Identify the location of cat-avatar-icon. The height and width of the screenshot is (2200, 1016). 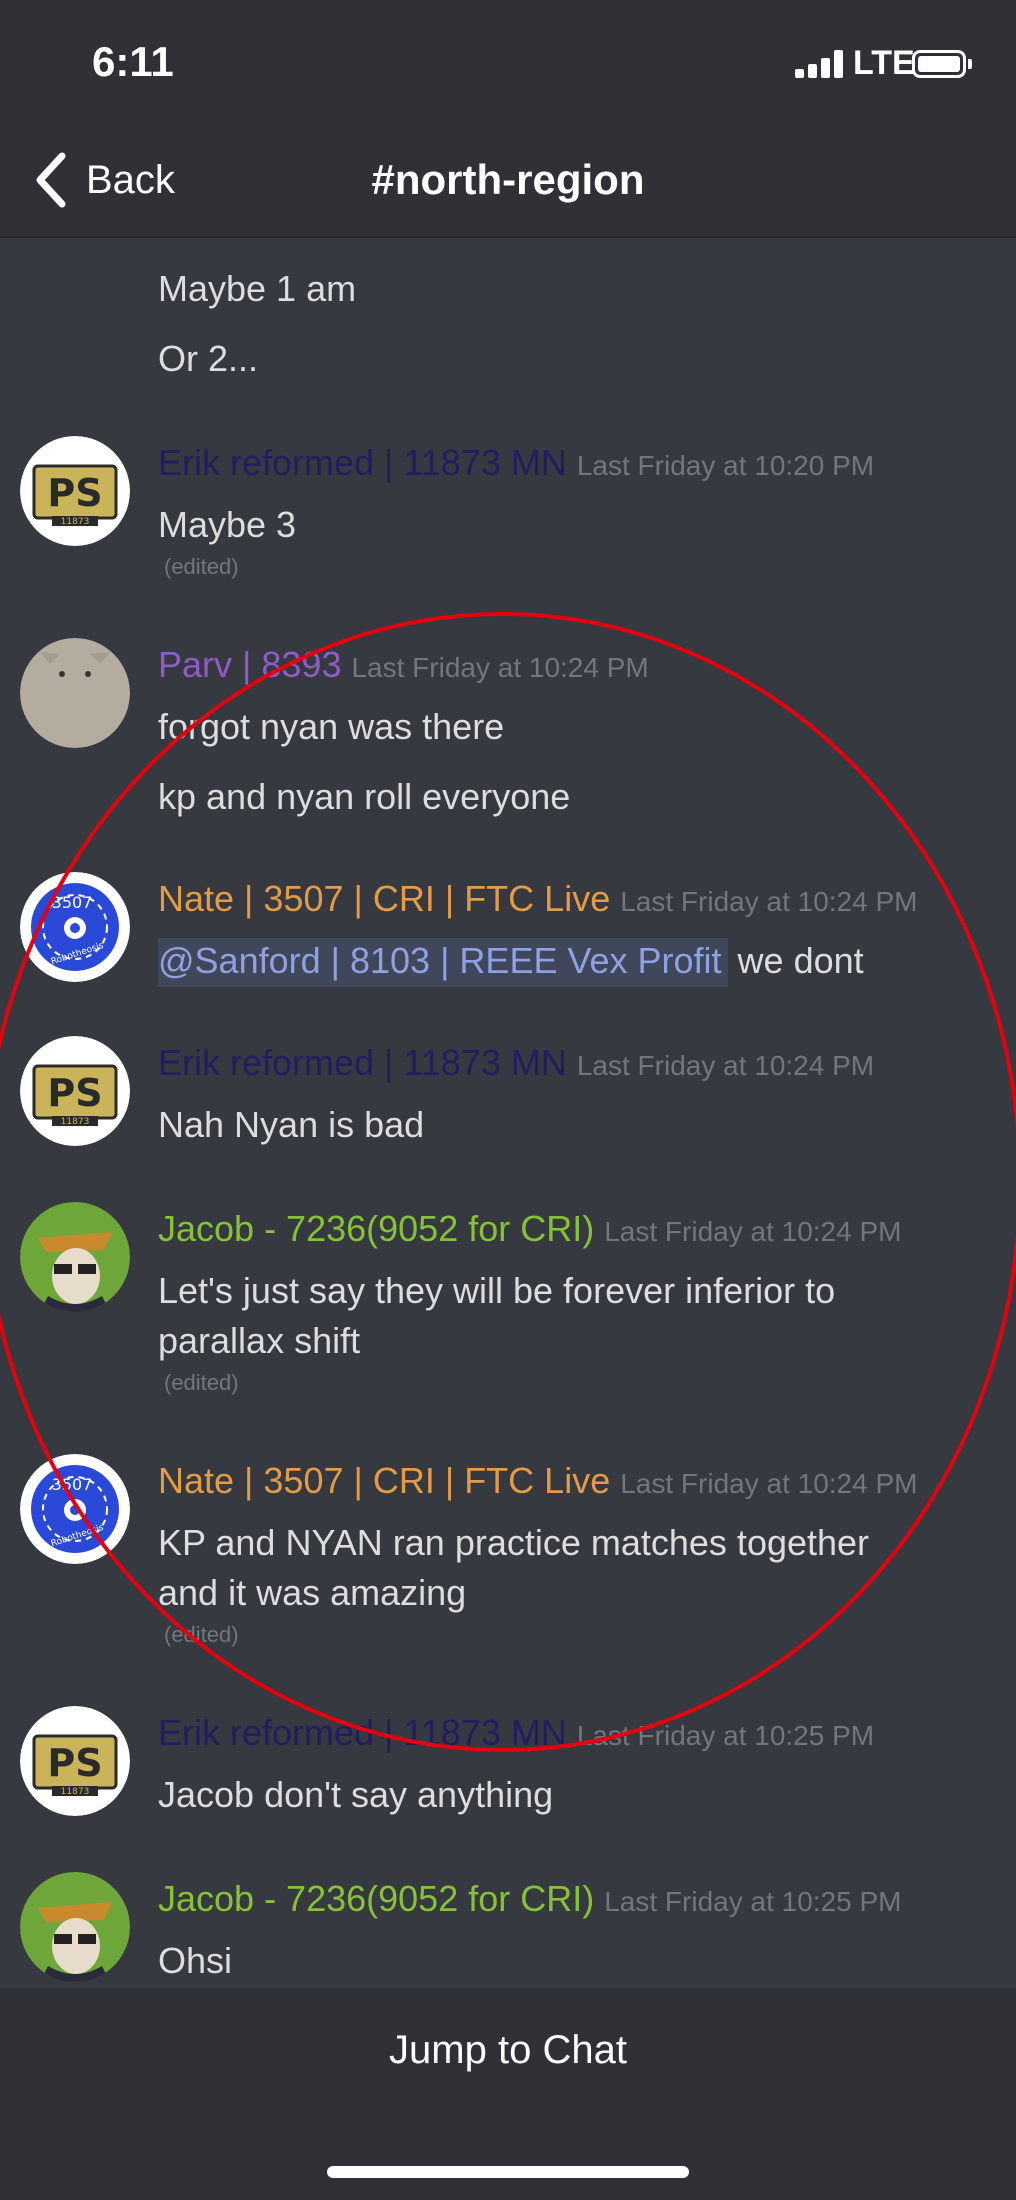
(75, 693).